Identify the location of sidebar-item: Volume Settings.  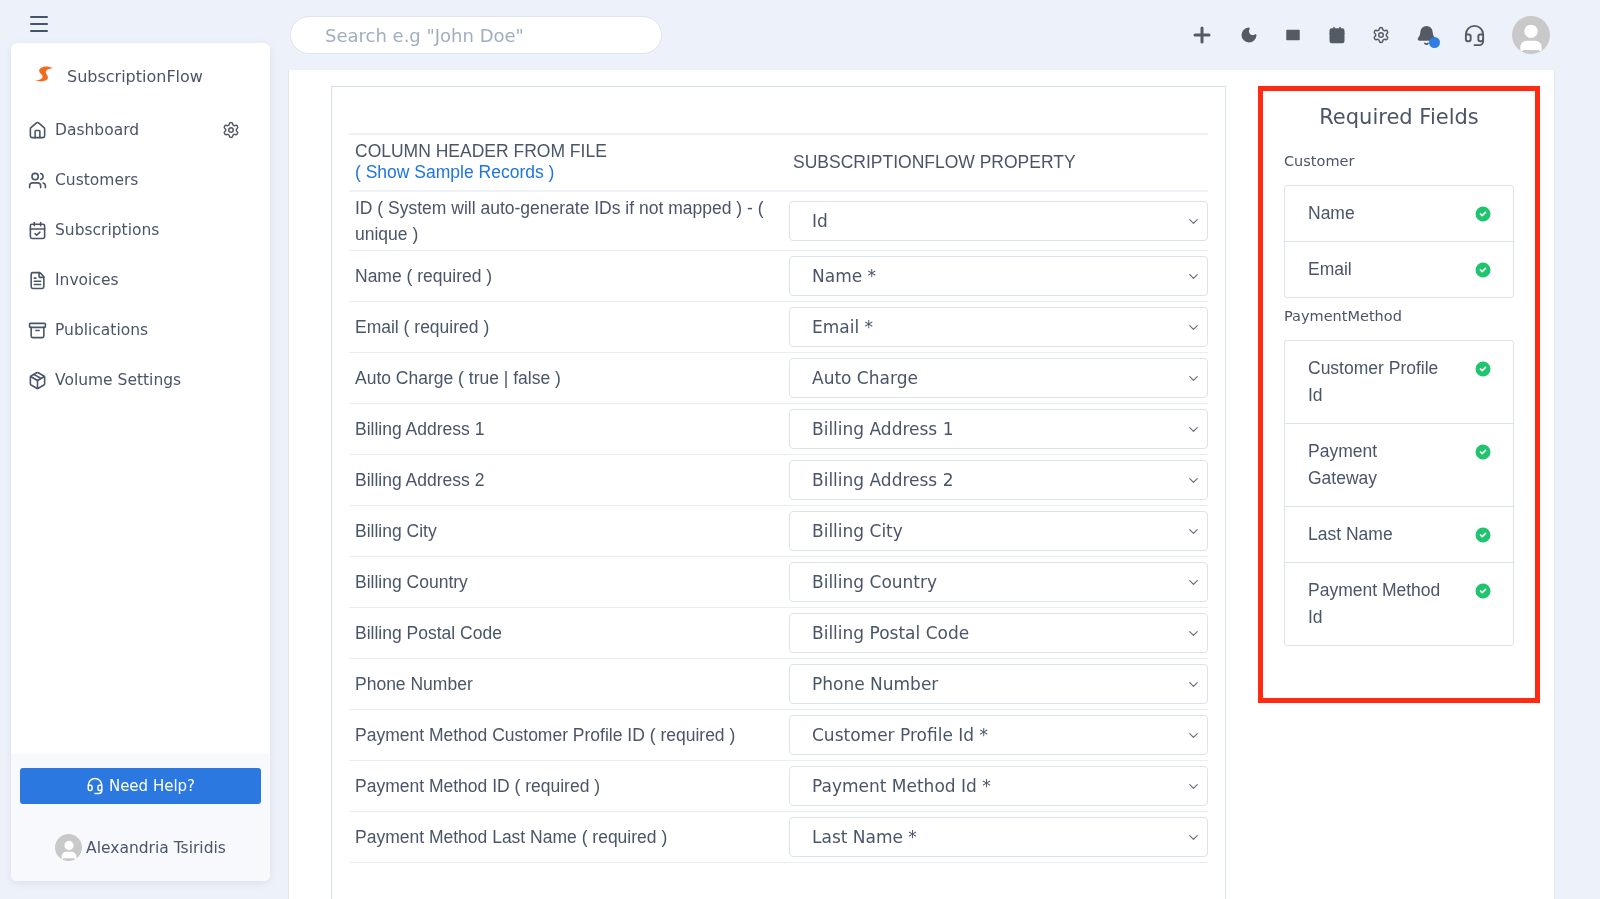
(140, 380).